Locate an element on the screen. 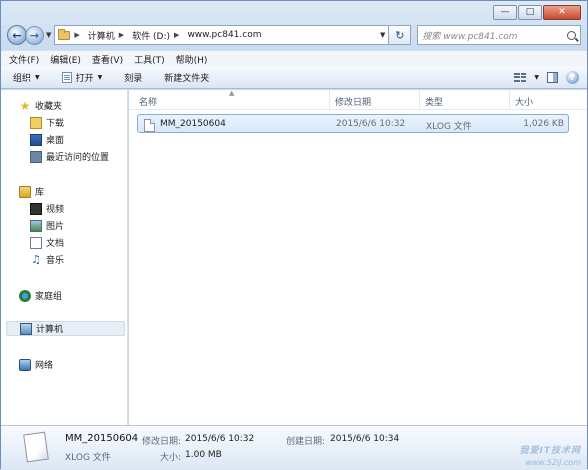 This screenshot has height=470, width=588. breadcrumb-computer: 计算机 is located at coordinates (101, 35).